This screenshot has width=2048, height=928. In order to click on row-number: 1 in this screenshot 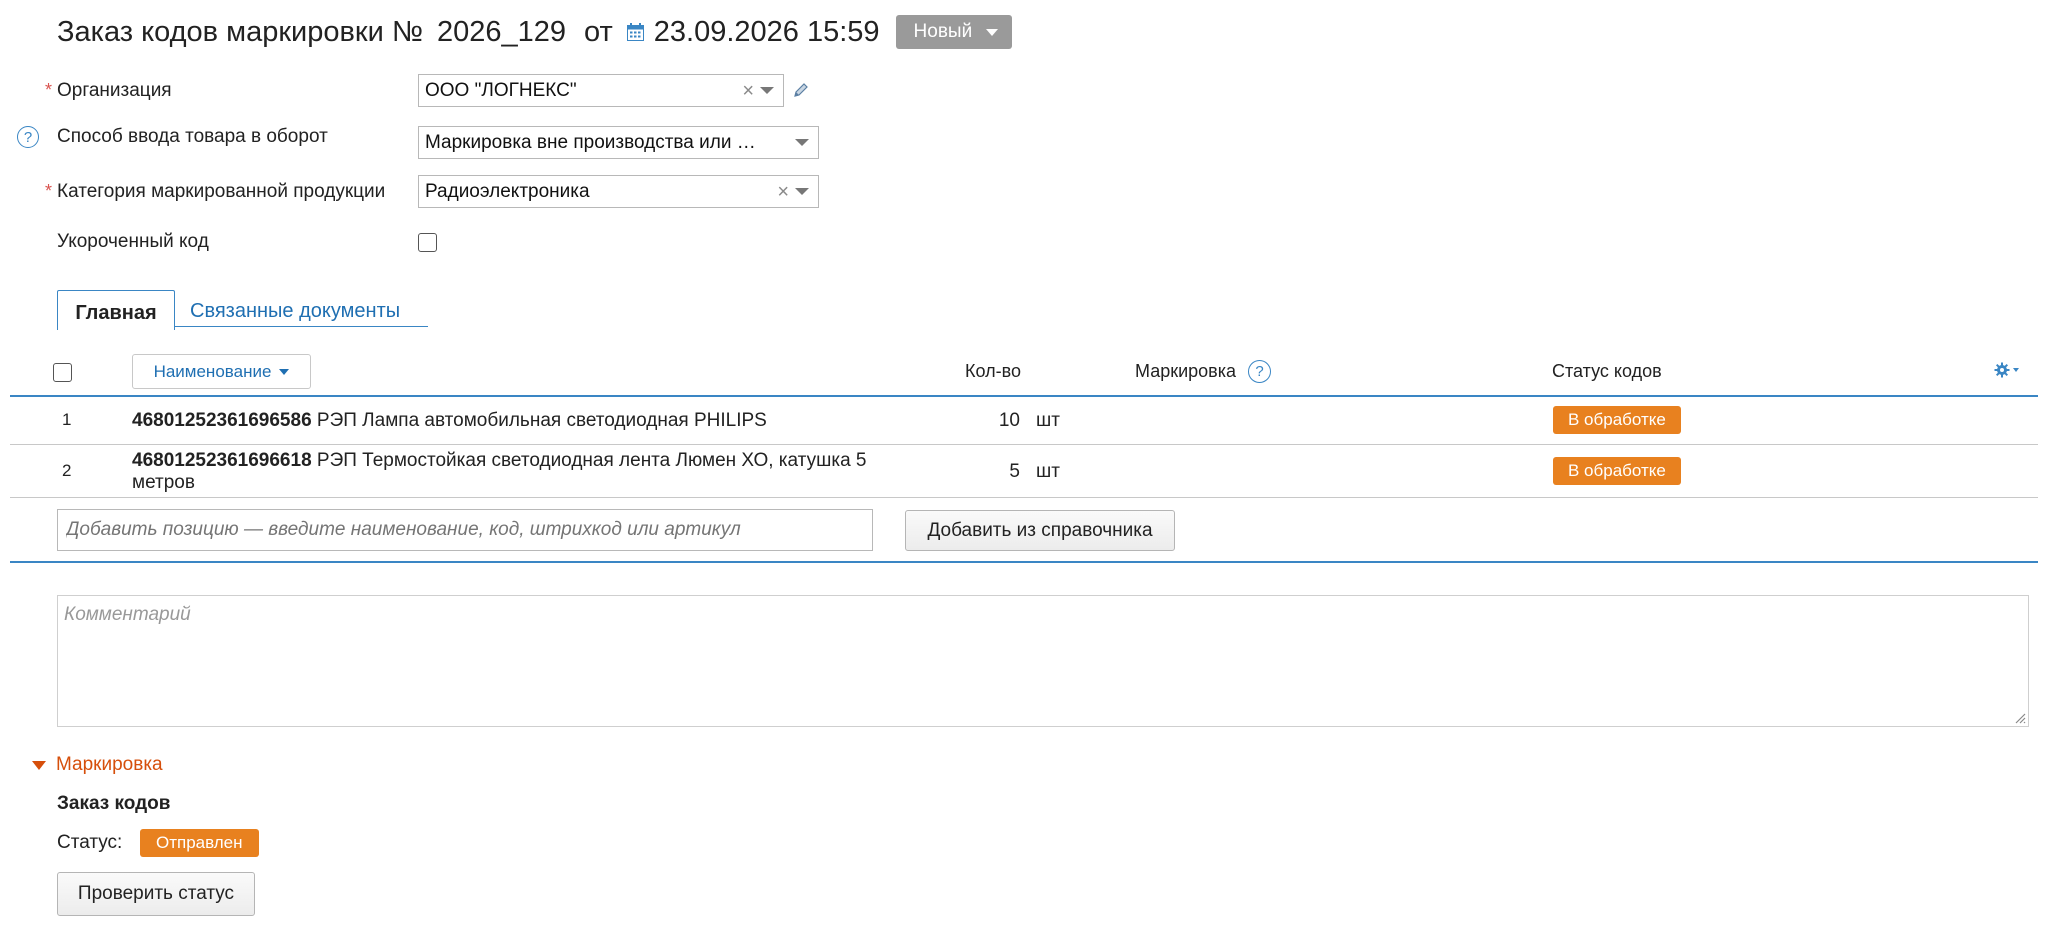, I will do `click(67, 419)`.